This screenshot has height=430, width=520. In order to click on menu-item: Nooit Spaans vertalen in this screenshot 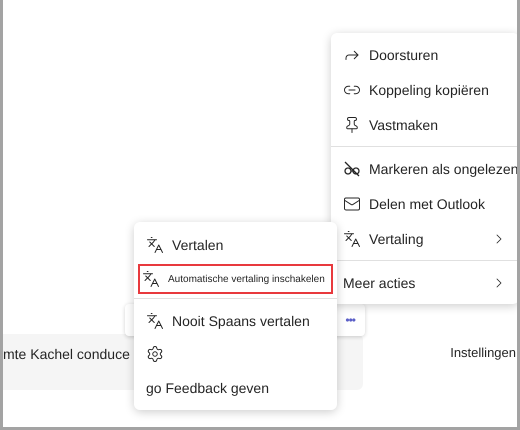, I will do `click(235, 320)`.